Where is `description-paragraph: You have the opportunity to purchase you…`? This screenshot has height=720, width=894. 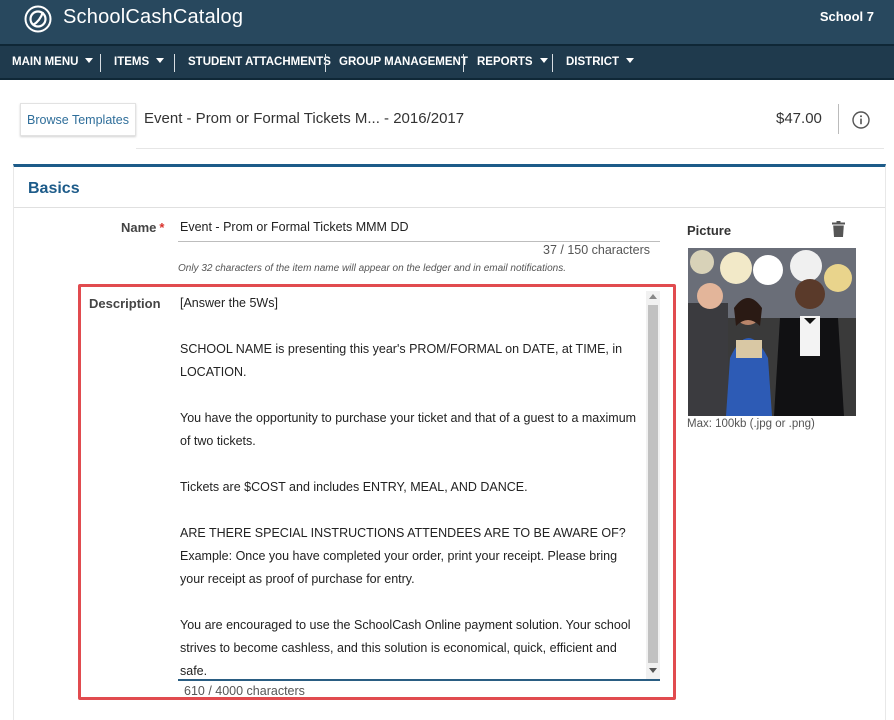
description-paragraph: You have the opportunity to purchase you… is located at coordinates (408, 429).